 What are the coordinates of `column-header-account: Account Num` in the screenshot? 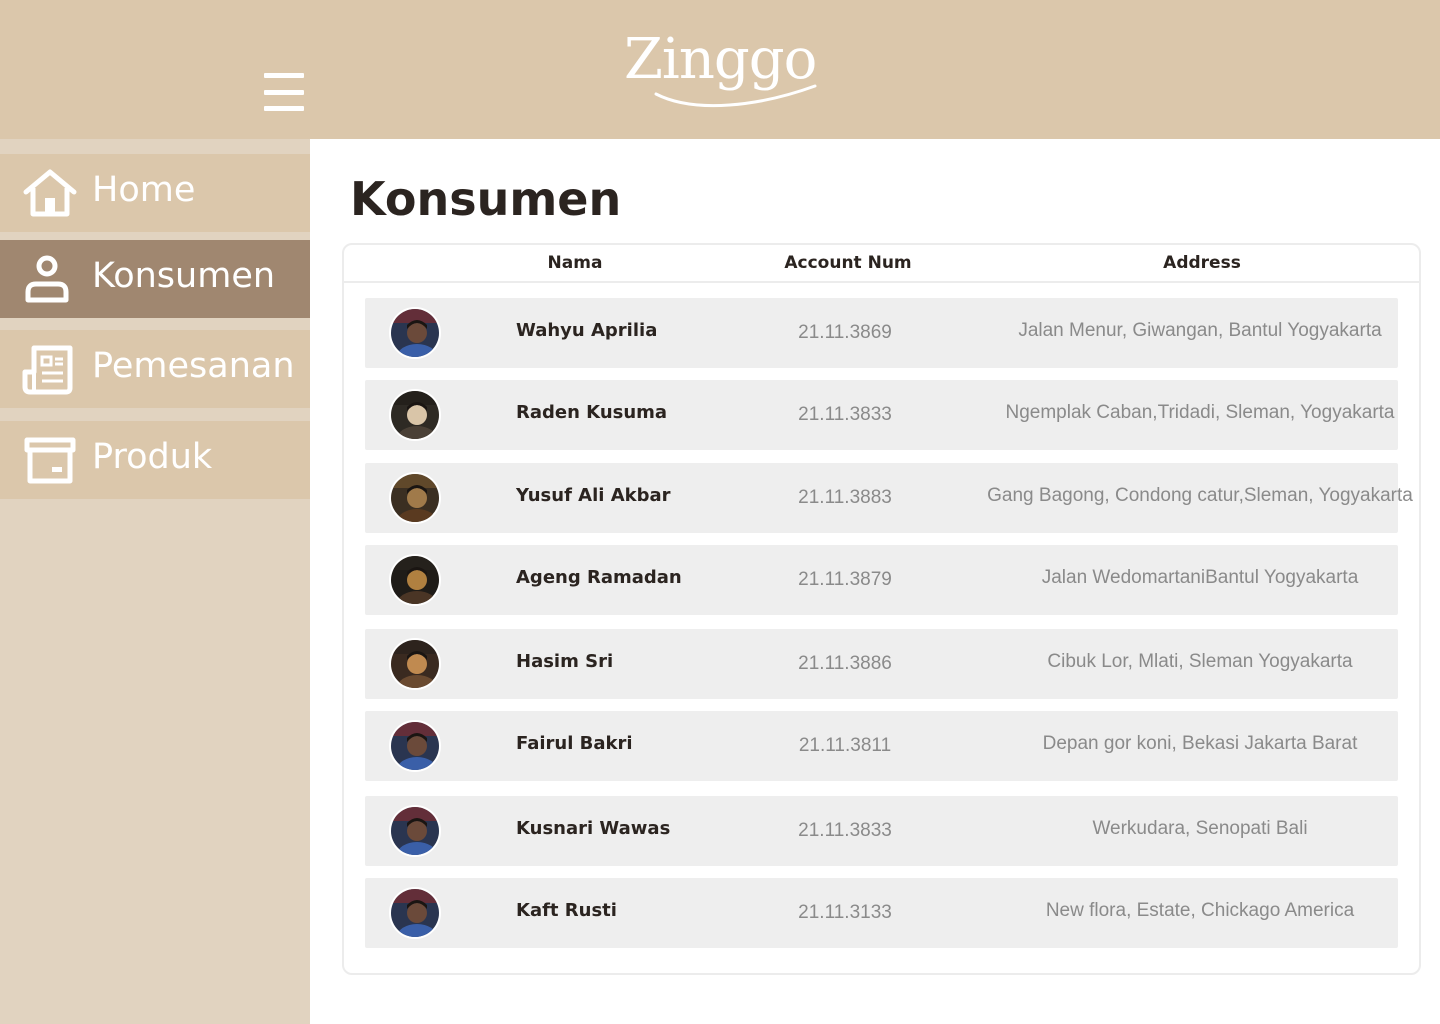 It's located at (848, 263).